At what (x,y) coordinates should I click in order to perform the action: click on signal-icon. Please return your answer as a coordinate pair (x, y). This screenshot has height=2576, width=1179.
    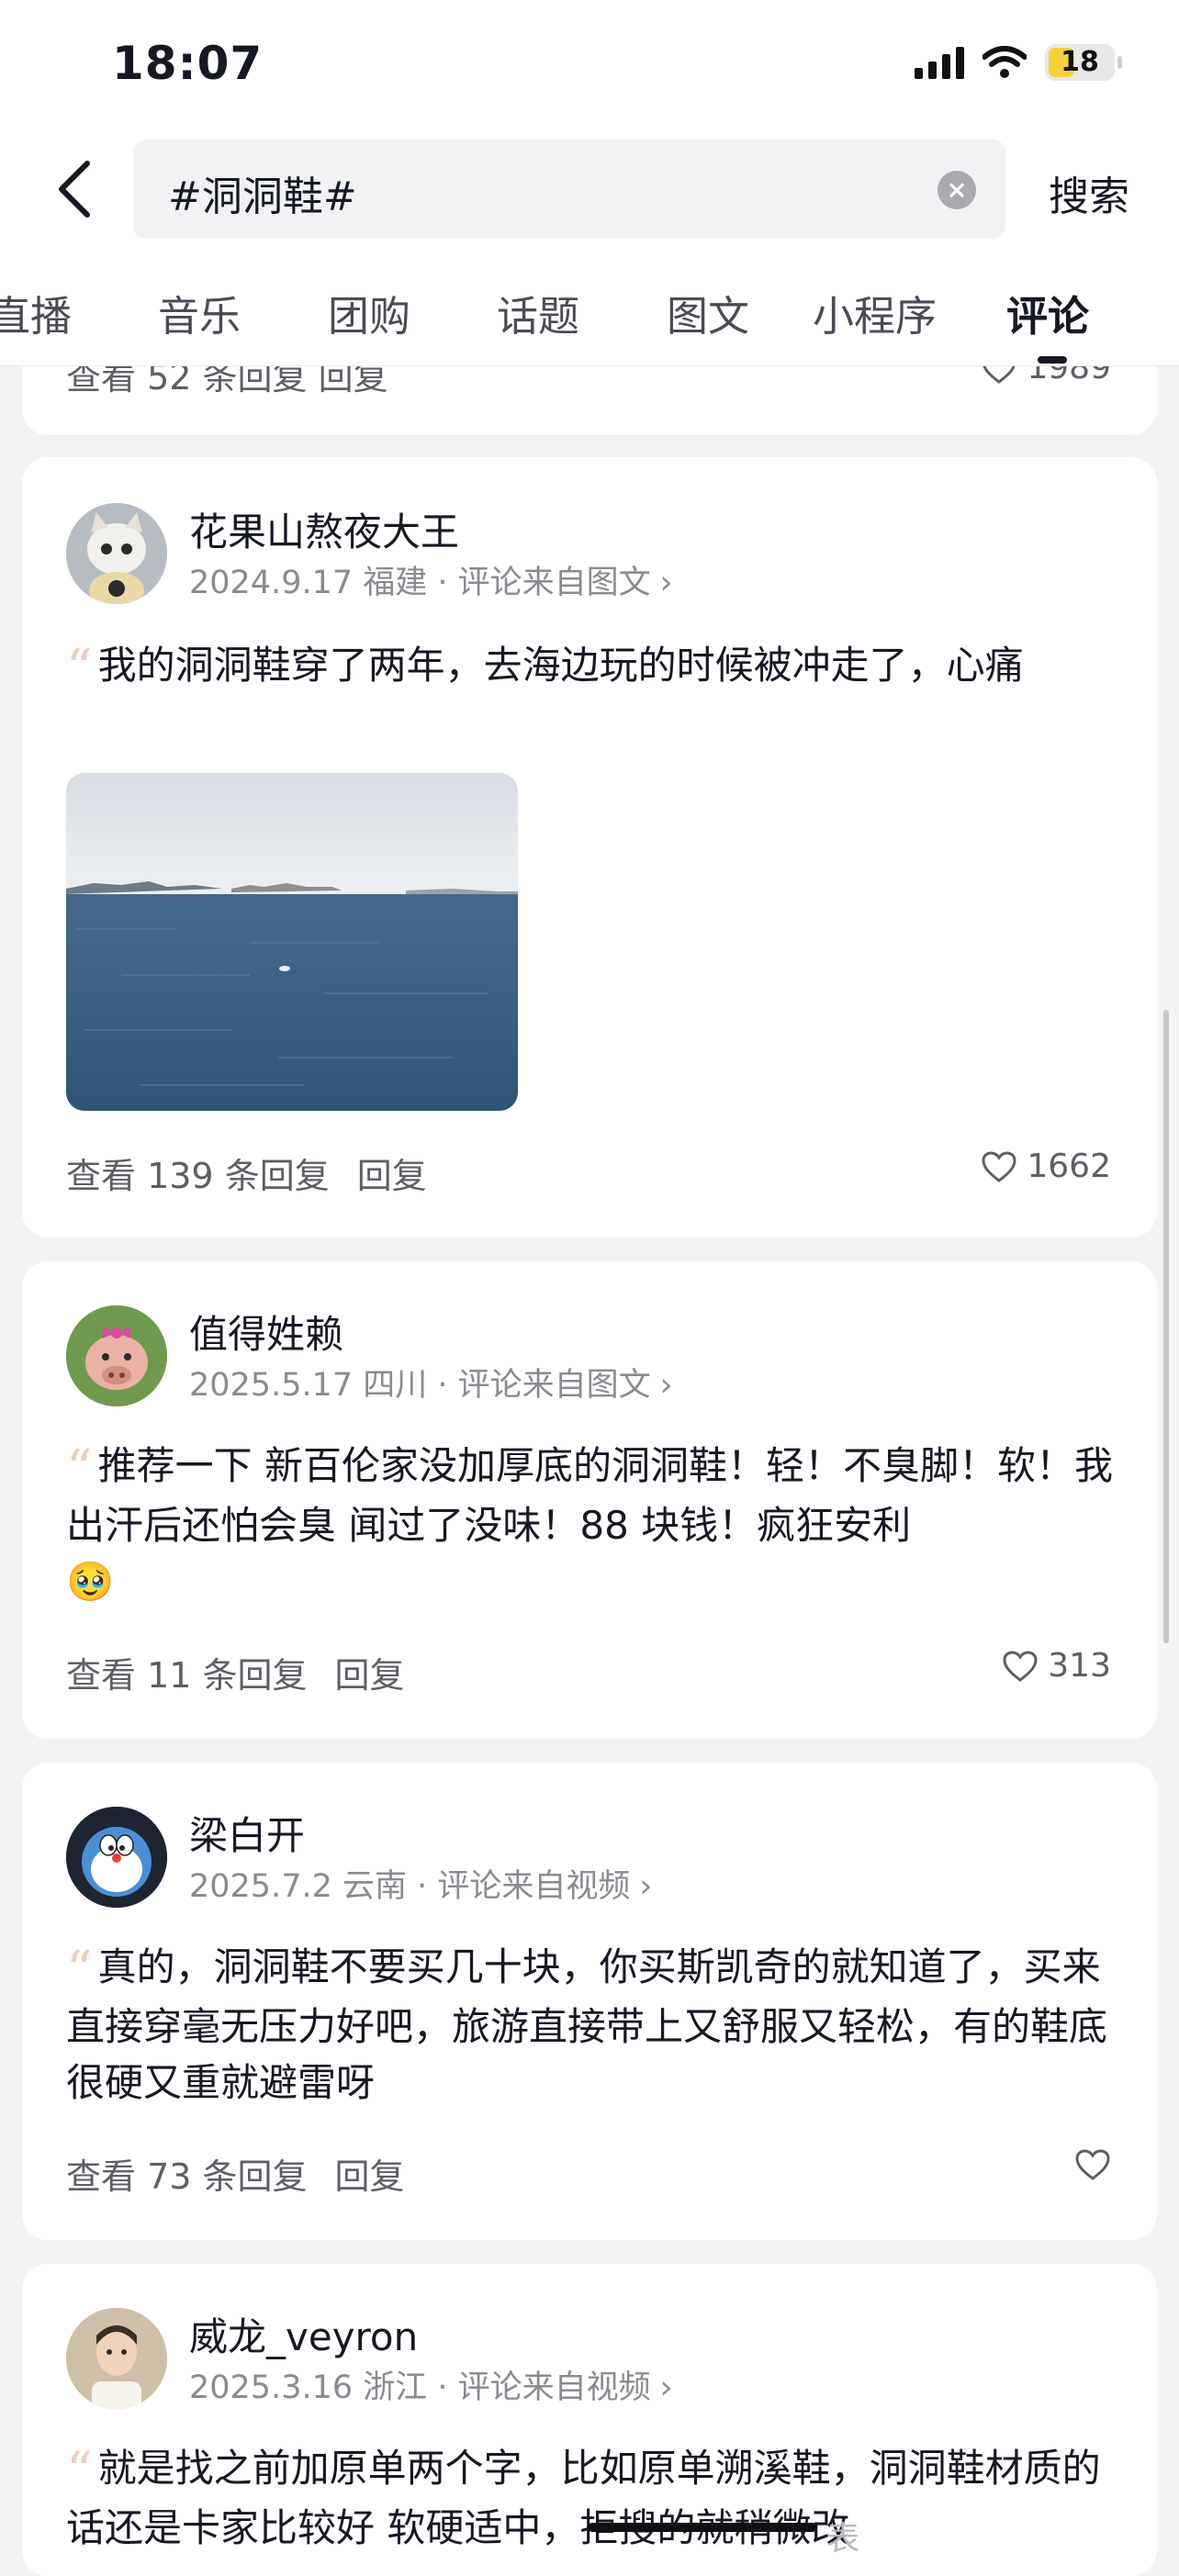
    Looking at the image, I should click on (939, 62).